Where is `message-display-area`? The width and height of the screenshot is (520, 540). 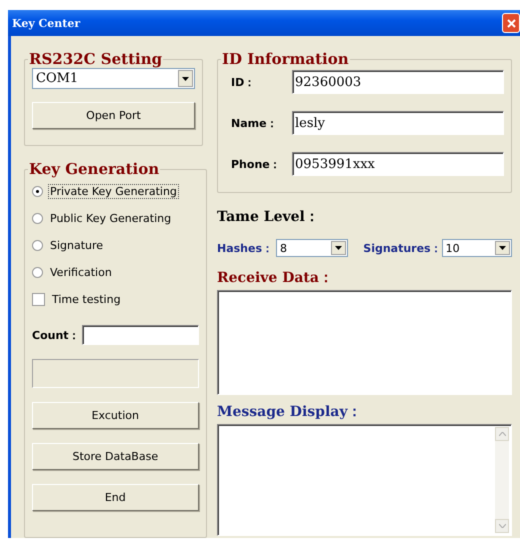
message-display-area is located at coordinates (364, 480).